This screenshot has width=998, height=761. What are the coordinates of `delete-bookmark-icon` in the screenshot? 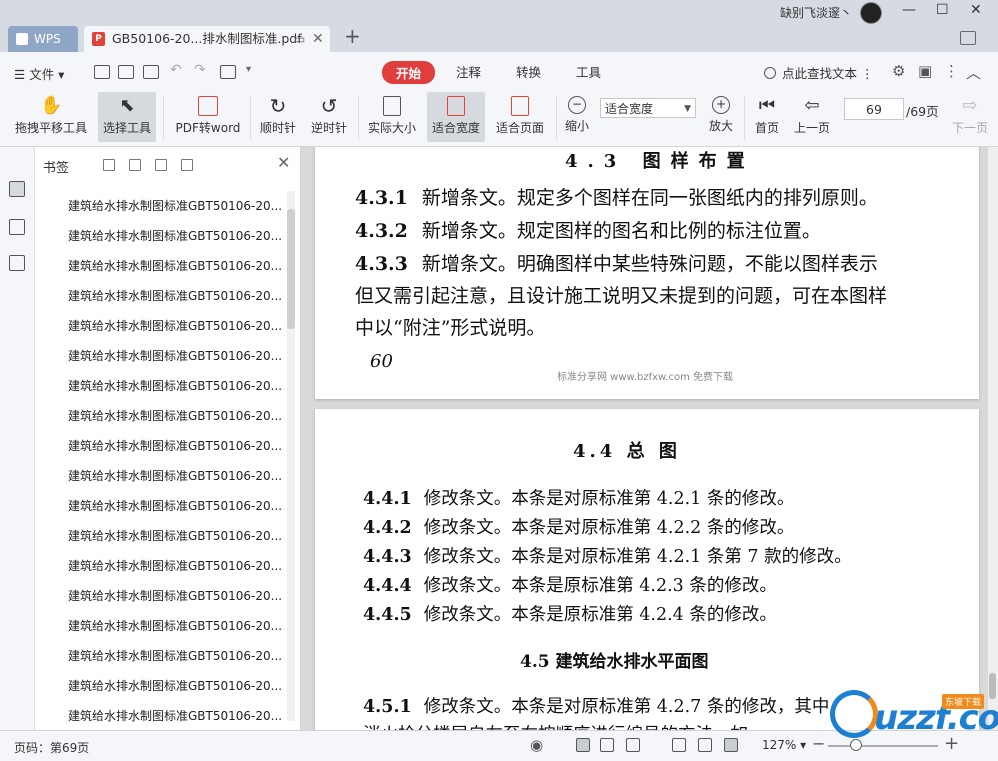 It's located at (187, 165).